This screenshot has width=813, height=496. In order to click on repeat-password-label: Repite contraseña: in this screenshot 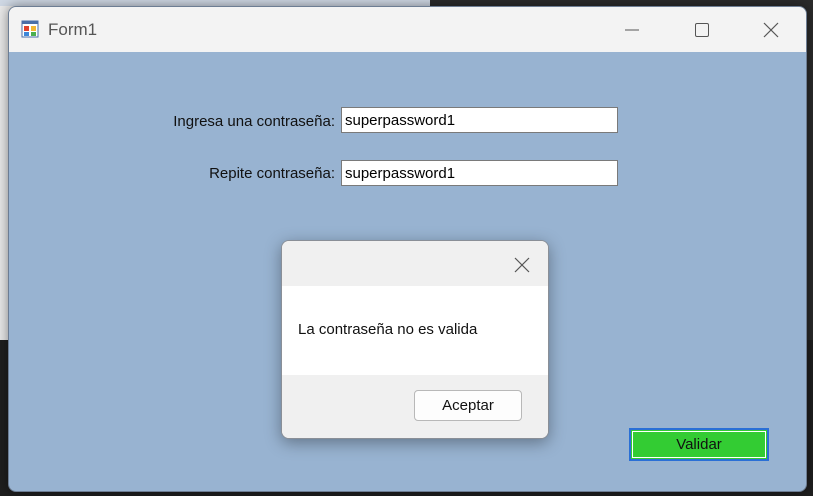, I will do `click(272, 173)`.